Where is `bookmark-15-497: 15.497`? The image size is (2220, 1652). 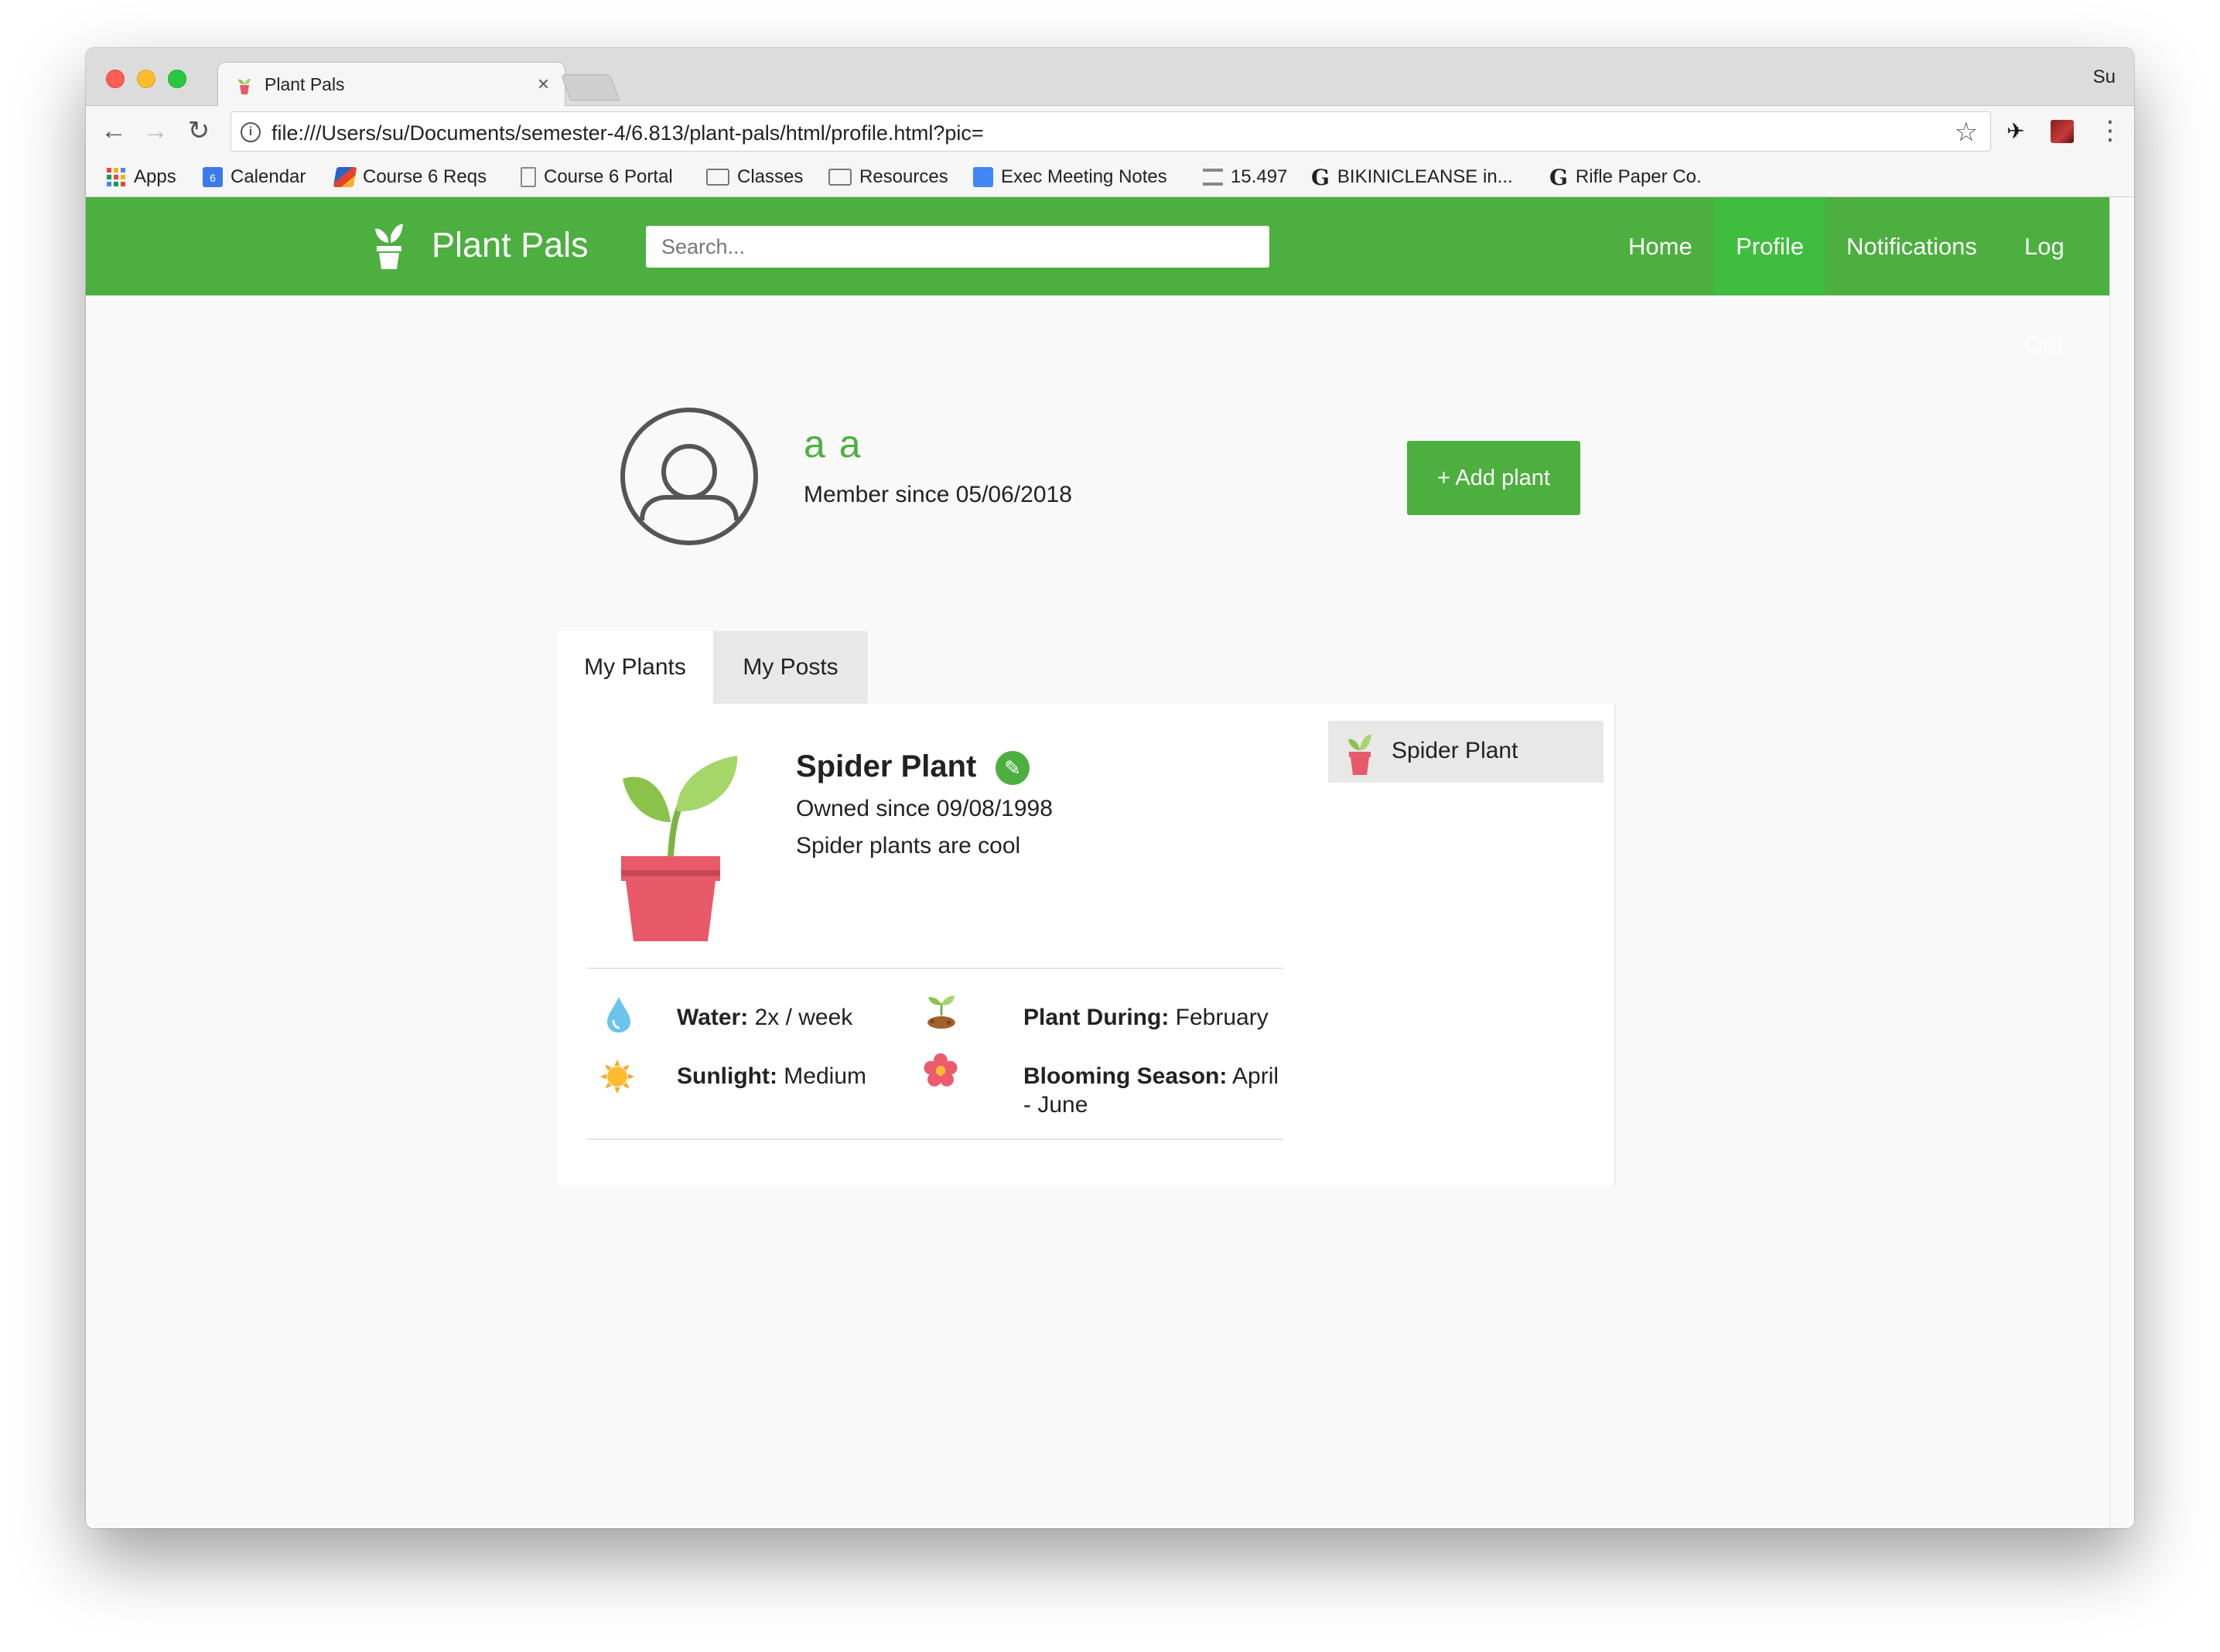
bookmark-15-497: 15.497 is located at coordinates (1245, 177).